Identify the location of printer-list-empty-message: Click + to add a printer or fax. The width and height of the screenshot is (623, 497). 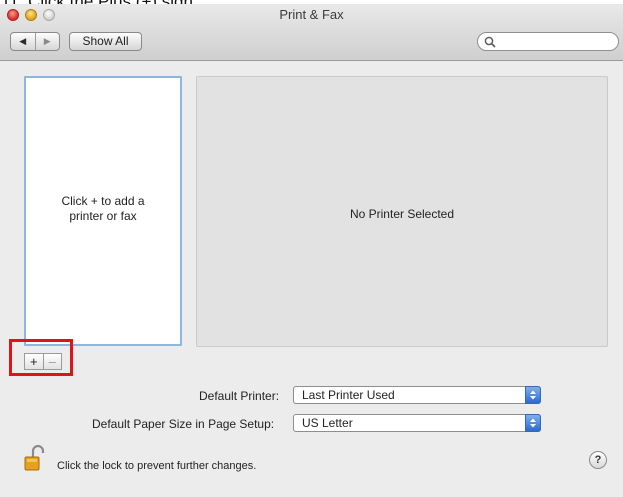
(103, 209).